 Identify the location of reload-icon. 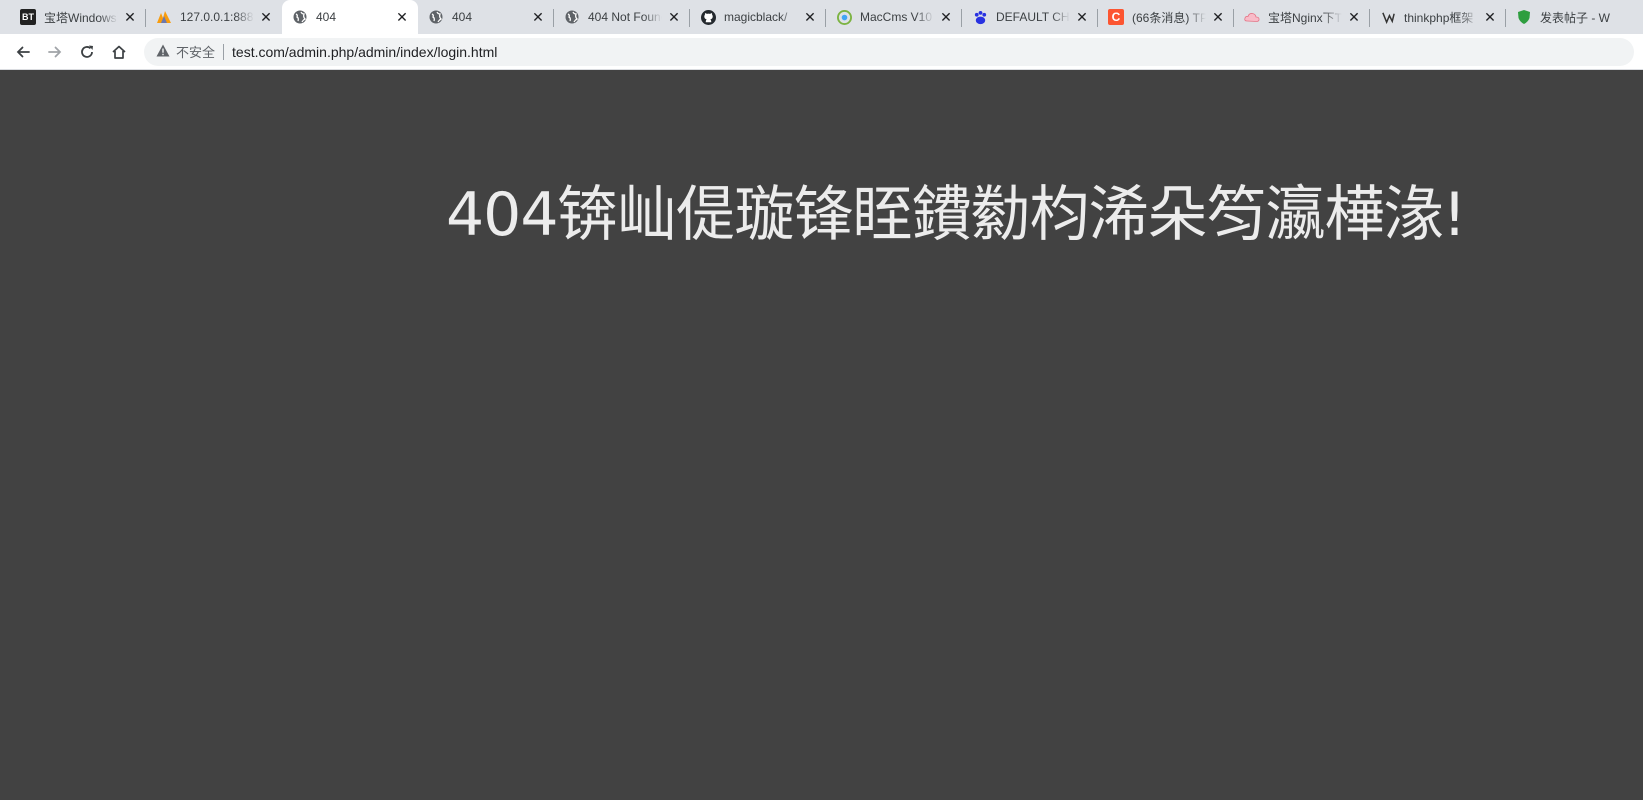
(87, 52).